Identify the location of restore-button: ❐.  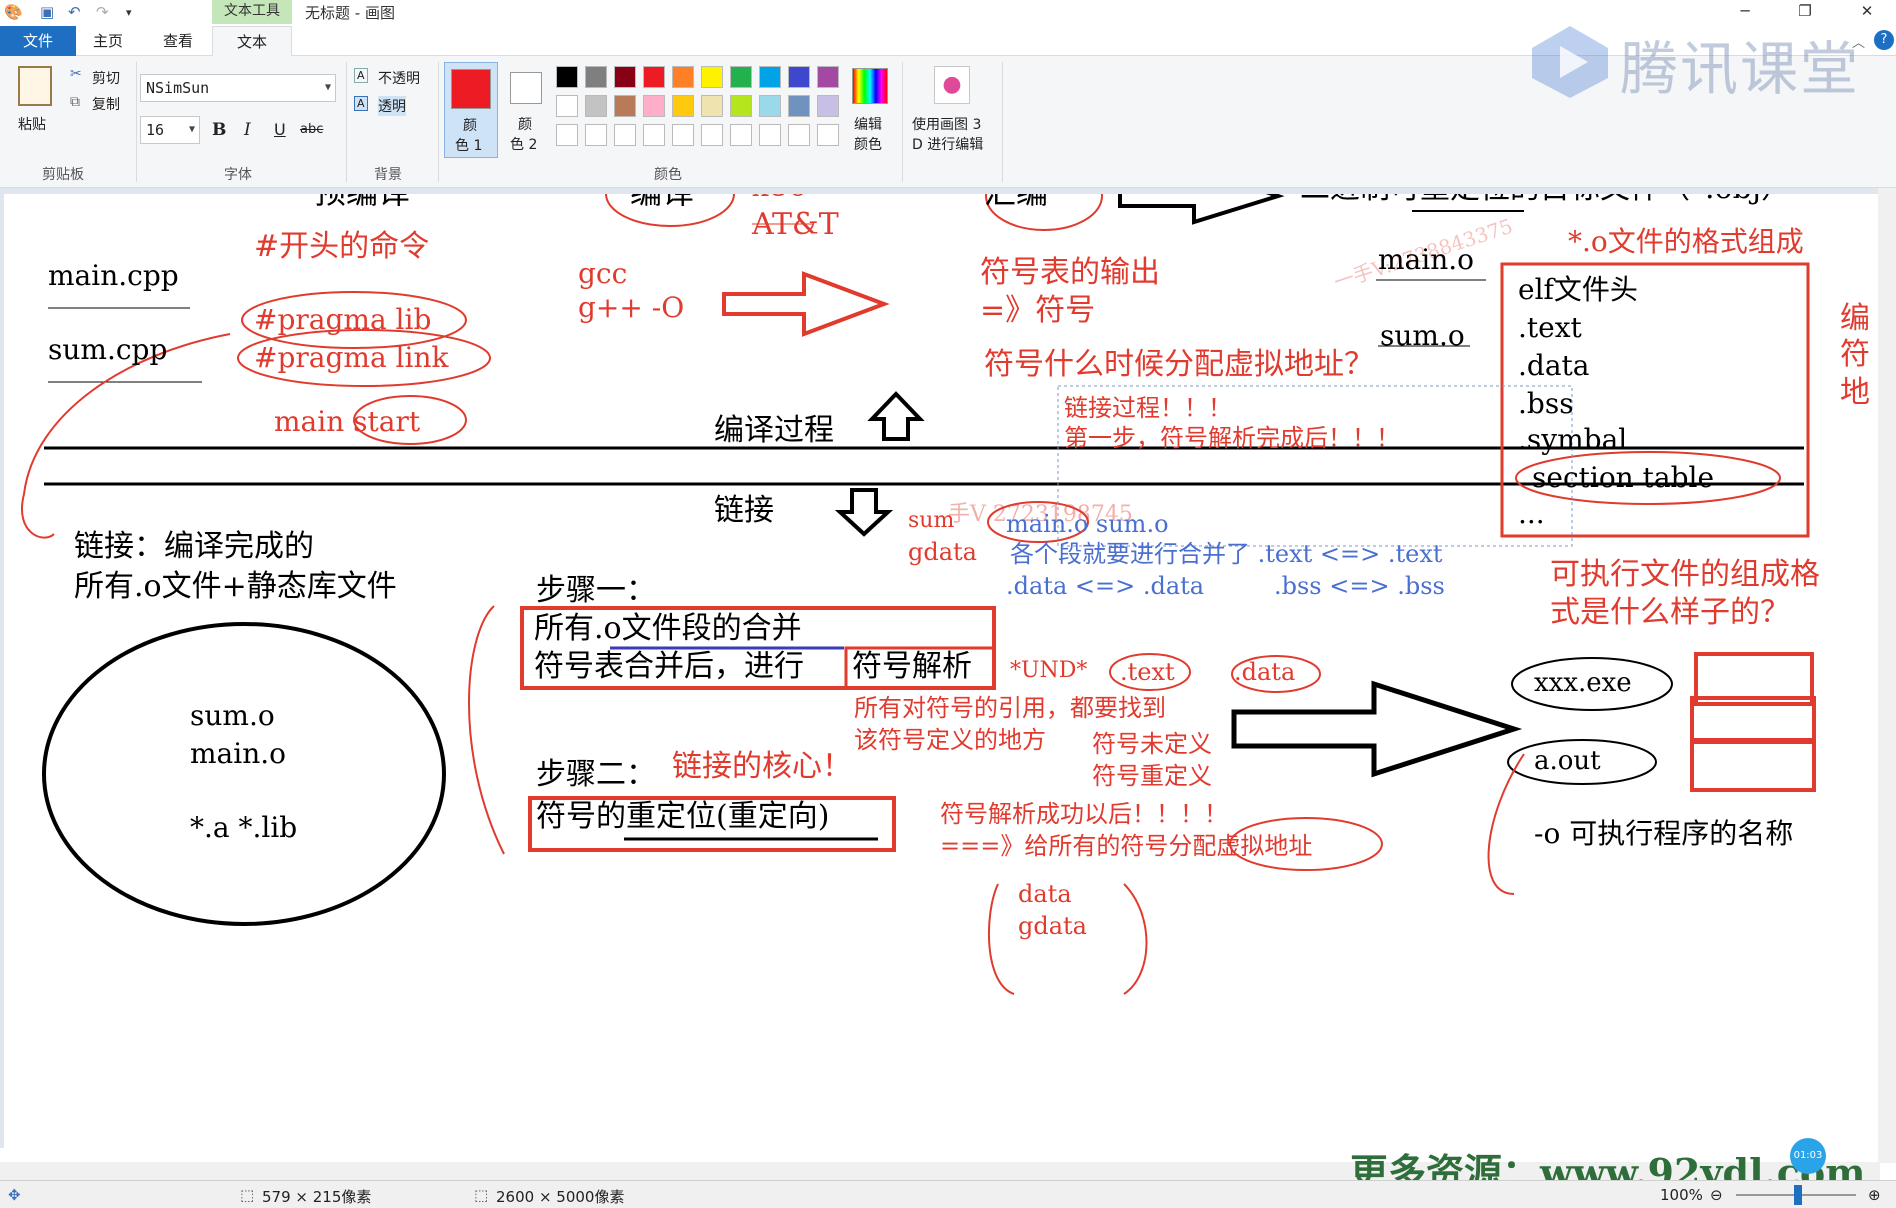
(1805, 12).